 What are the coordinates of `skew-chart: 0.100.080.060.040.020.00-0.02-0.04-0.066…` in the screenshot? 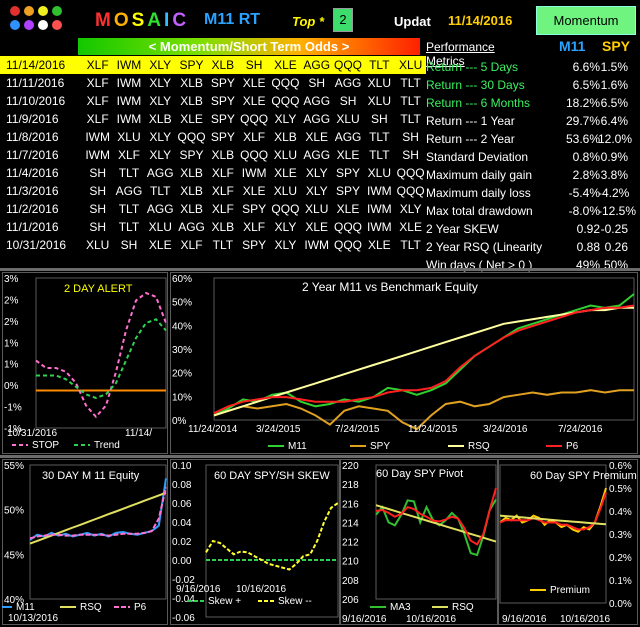 It's located at (255, 542).